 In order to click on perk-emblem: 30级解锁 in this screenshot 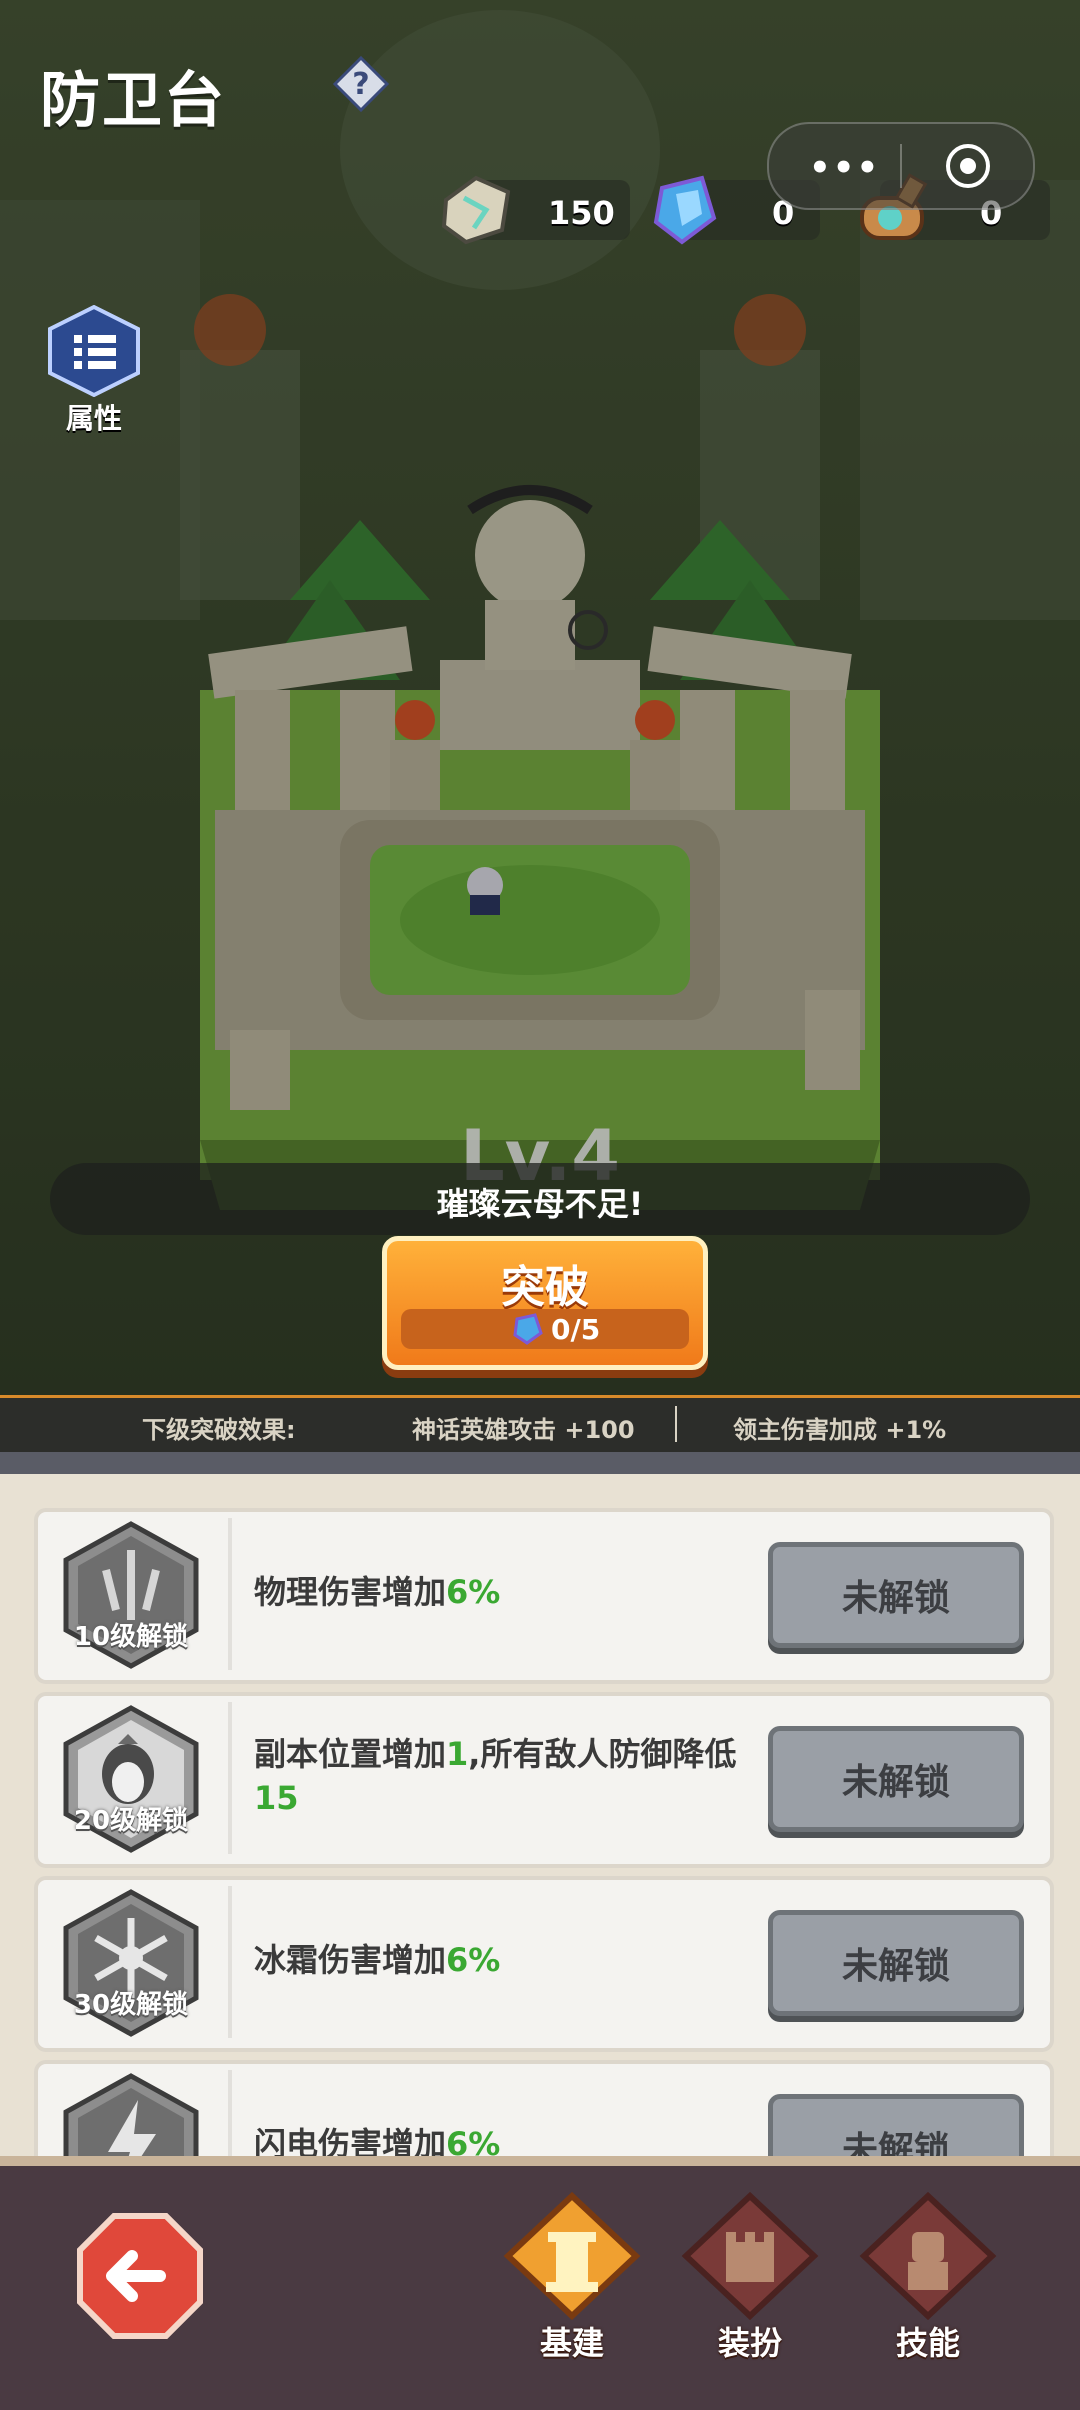, I will do `click(131, 1963)`.